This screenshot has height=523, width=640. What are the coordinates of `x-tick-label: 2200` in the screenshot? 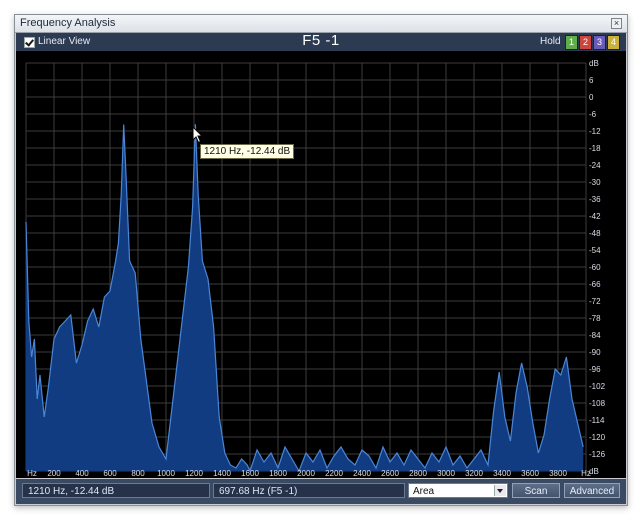 It's located at (334, 473).